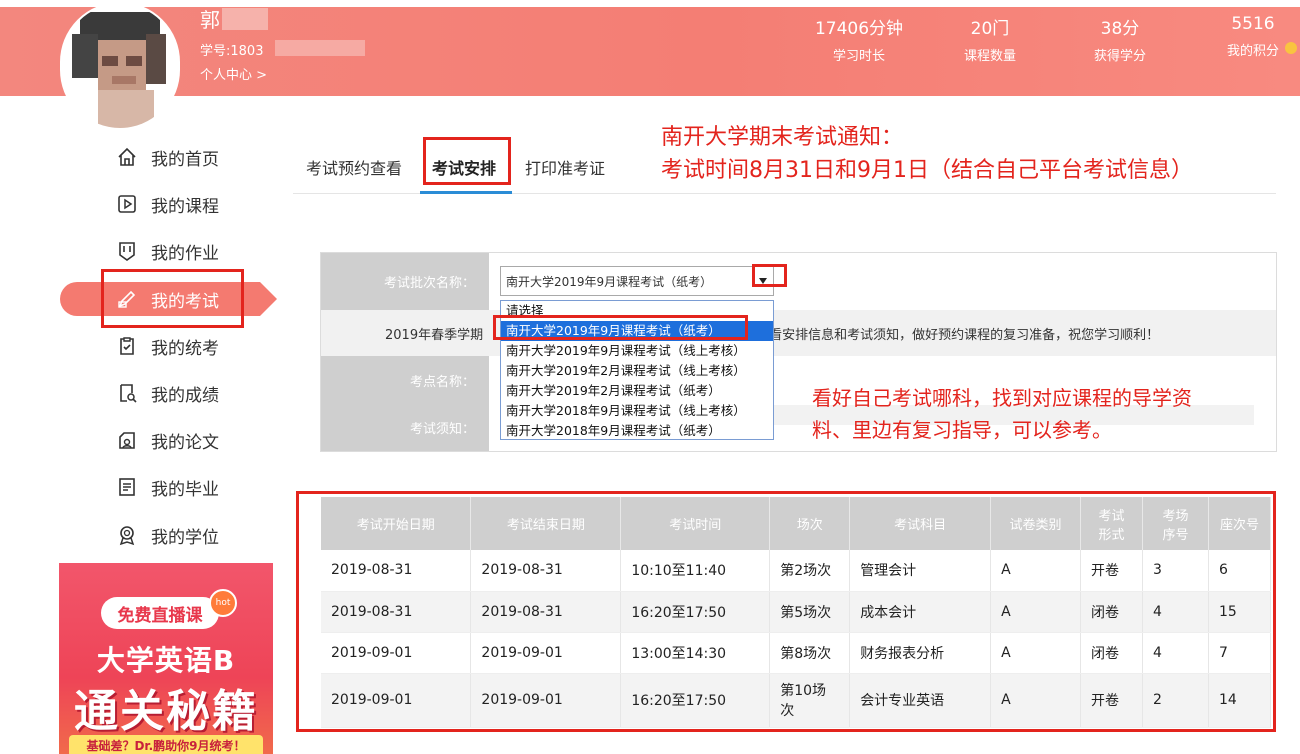  I want to click on col-subject: 考试科目, so click(920, 523).